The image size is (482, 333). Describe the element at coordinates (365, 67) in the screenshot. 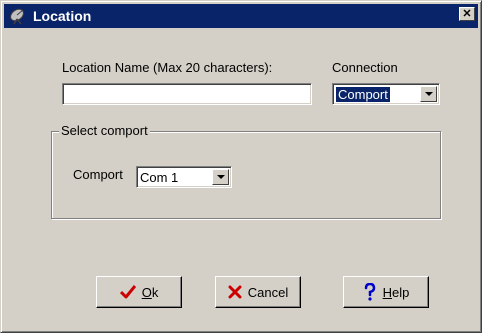

I see `connection-label: Connection` at that location.